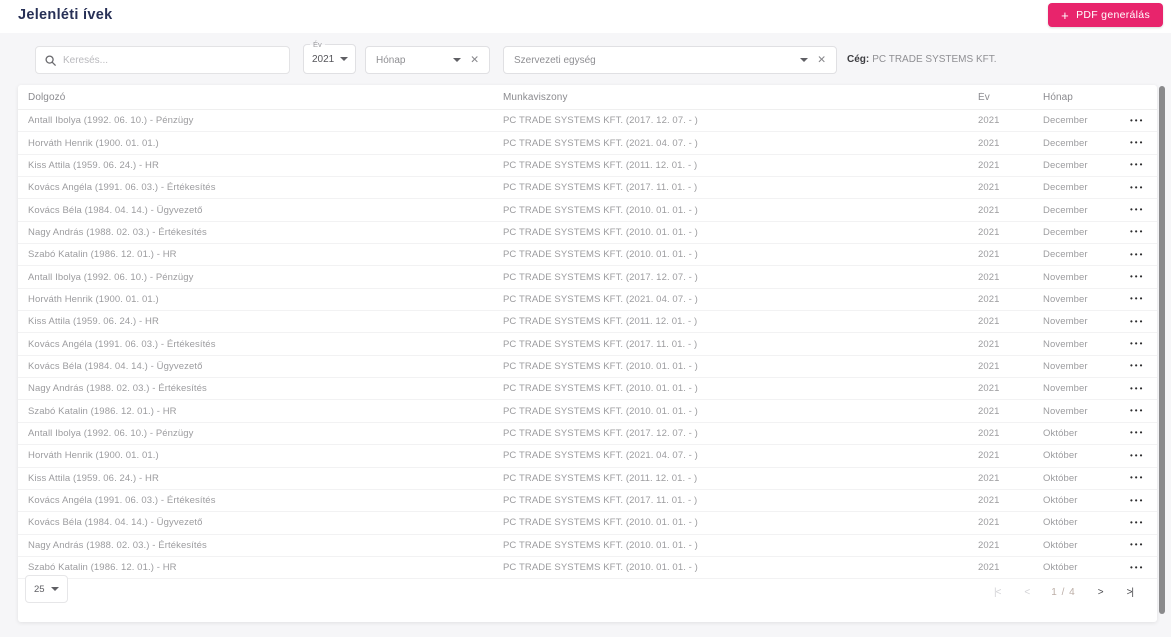  Describe the element at coordinates (47, 97) in the screenshot. I see `column-header-employee: Dolgozó` at that location.